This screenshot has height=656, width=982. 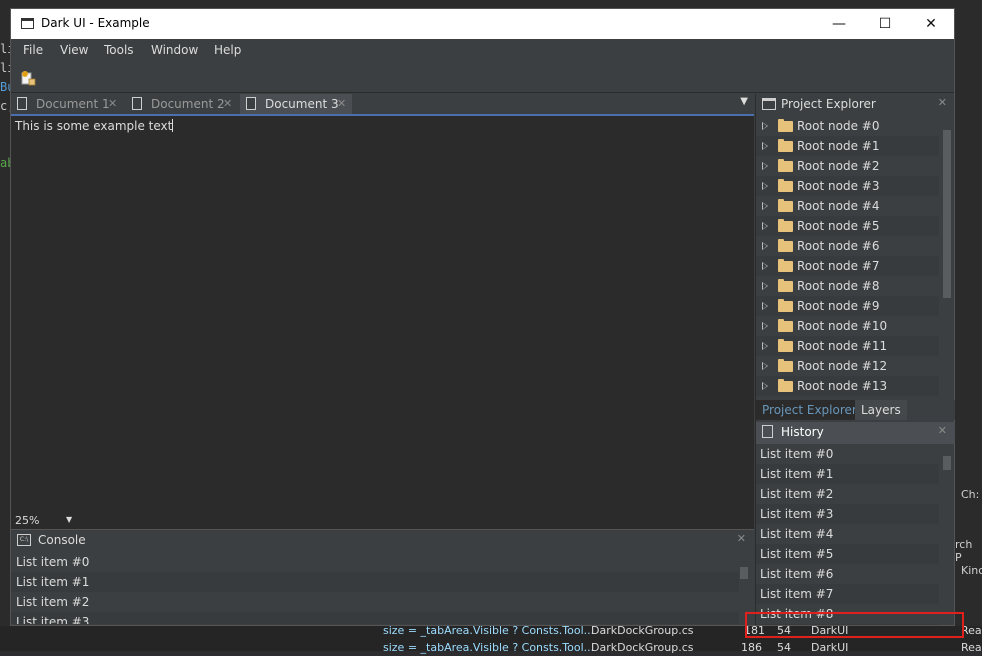 What do you see at coordinates (942, 430) in the screenshot?
I see `history-close-button: ✕` at bounding box center [942, 430].